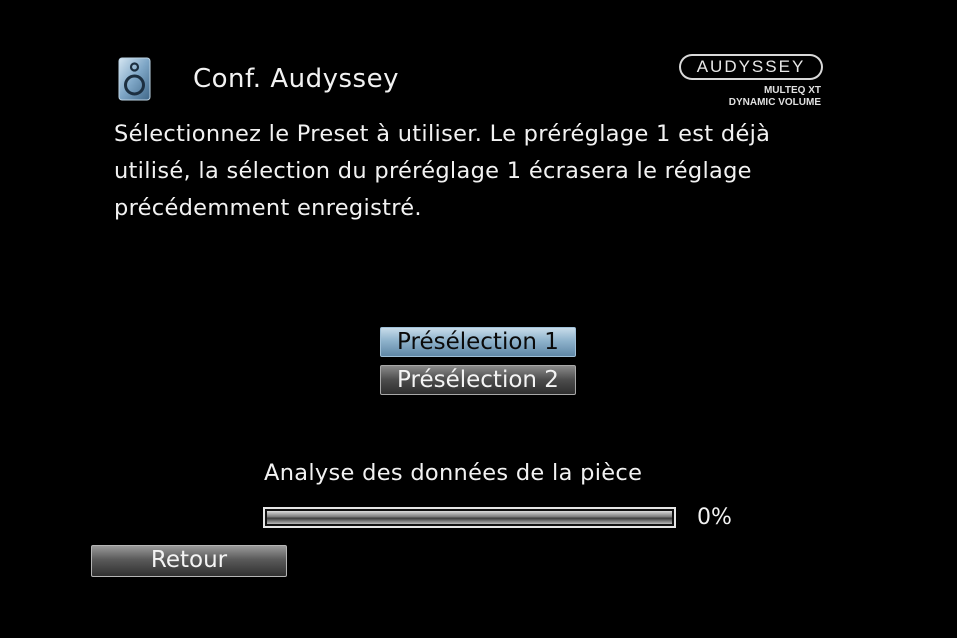 This screenshot has height=638, width=957. I want to click on speaker-icon, so click(134, 79).